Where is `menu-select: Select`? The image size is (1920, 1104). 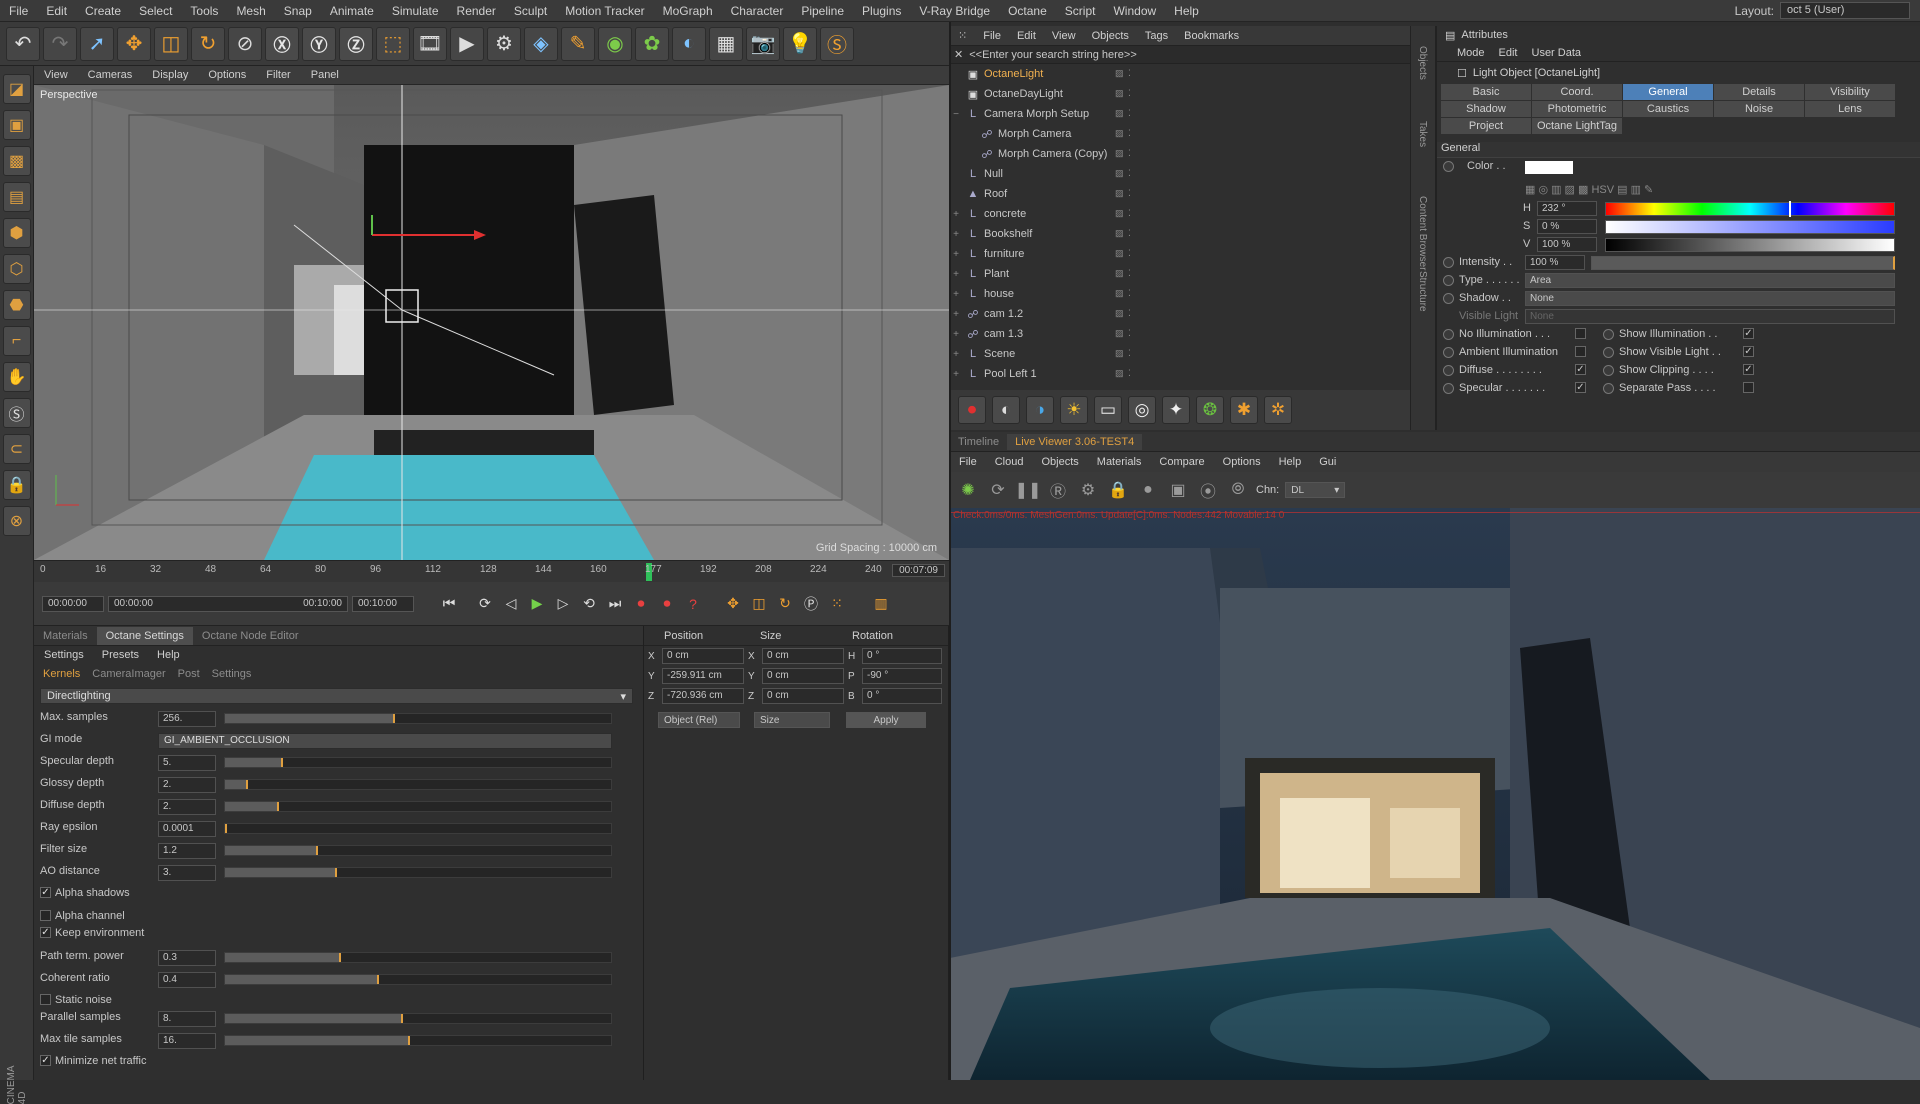
menu-select: Select is located at coordinates (155, 11).